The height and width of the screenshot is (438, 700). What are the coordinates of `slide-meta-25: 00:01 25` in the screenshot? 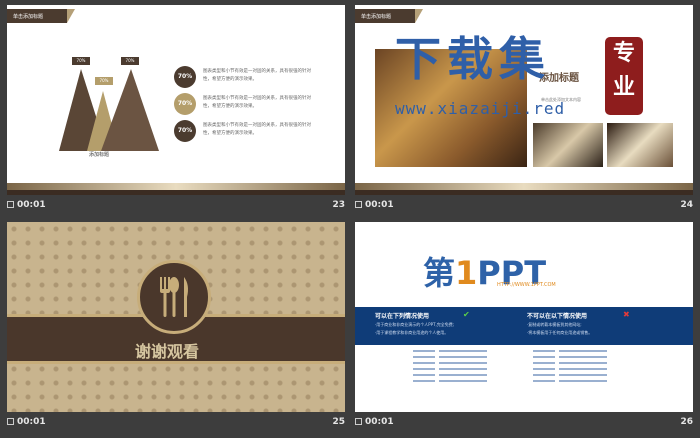 It's located at (176, 424).